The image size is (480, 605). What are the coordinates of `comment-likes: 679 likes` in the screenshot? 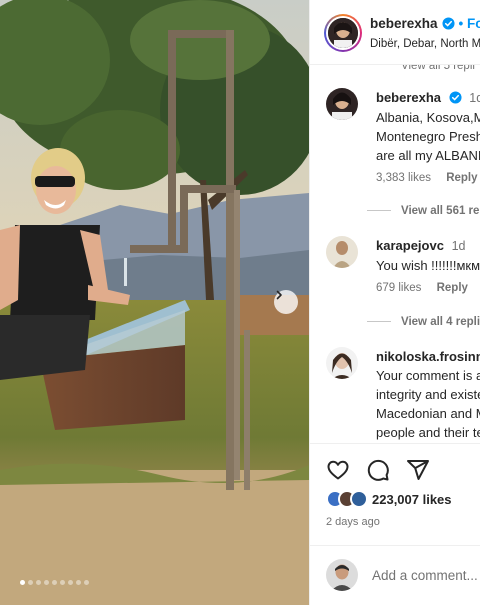 It's located at (398, 288).